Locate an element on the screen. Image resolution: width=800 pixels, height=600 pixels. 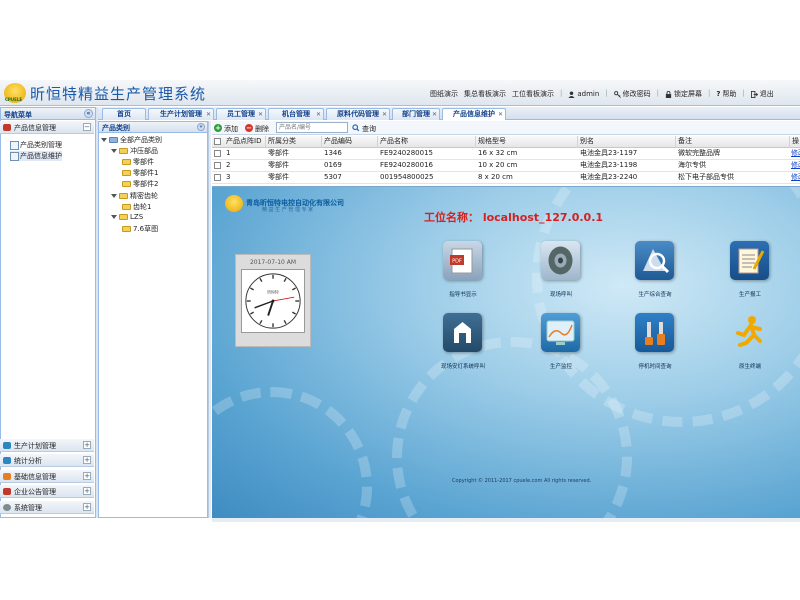
search-input is located at coordinates (312, 127).